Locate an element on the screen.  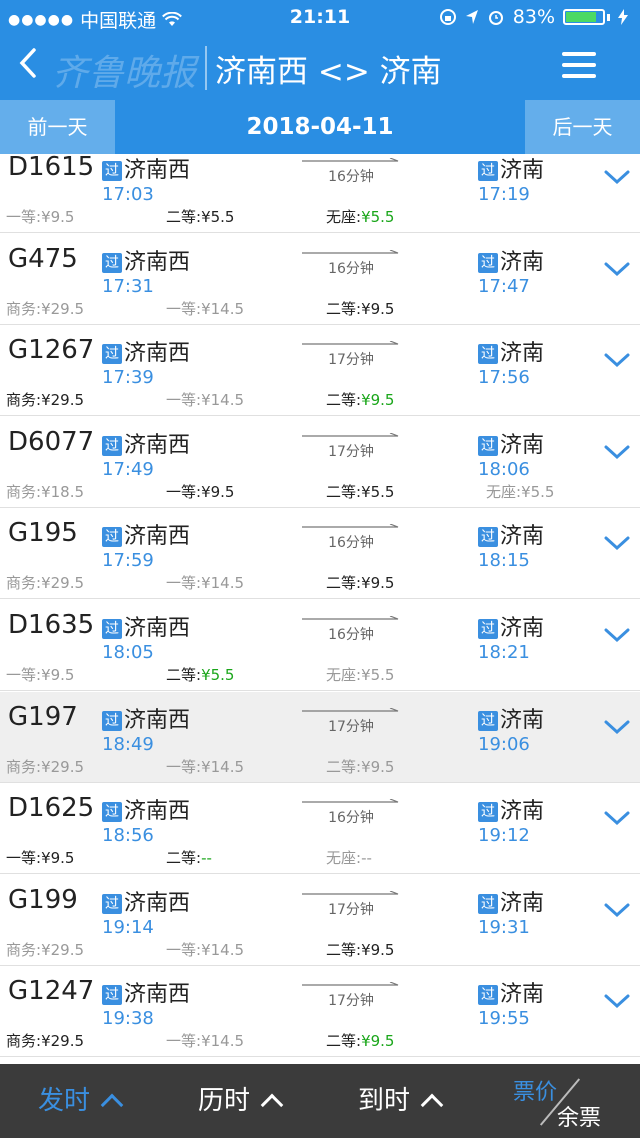
arrival-time: 17:47 is located at coordinates (504, 286).